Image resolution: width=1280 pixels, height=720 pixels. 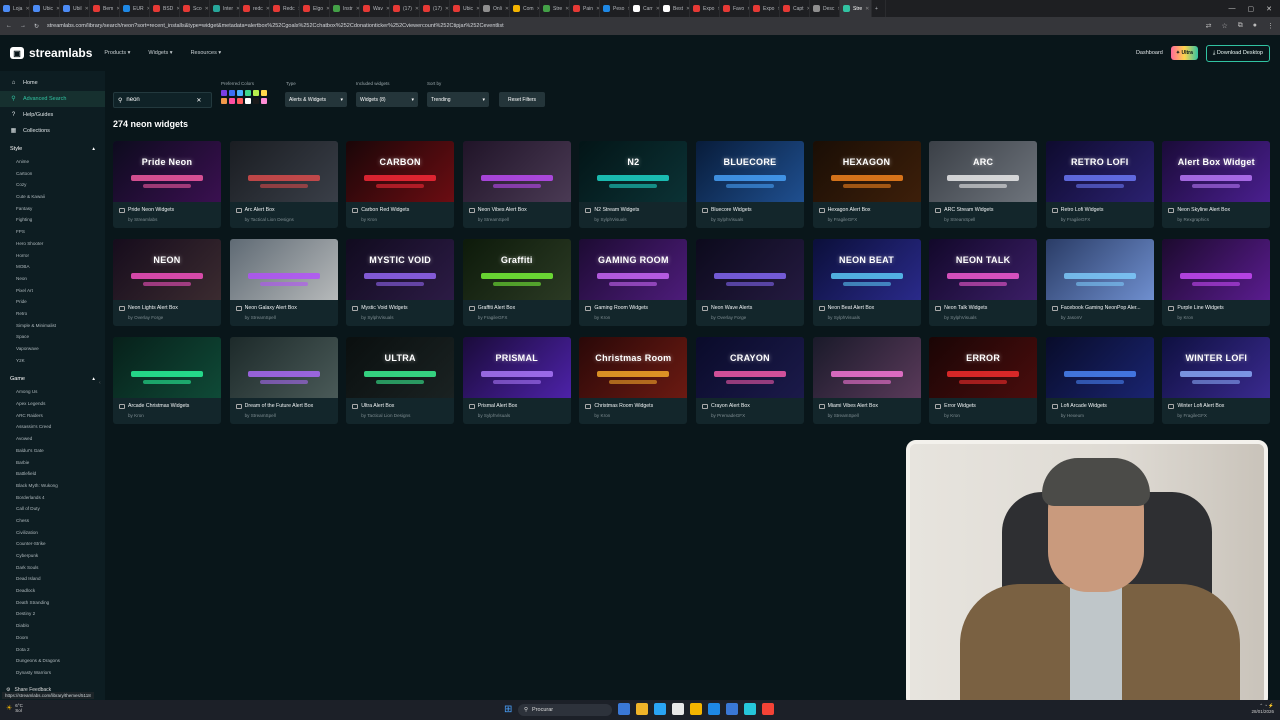 I want to click on browser-tab: Pain ✕, so click(x=585, y=8).